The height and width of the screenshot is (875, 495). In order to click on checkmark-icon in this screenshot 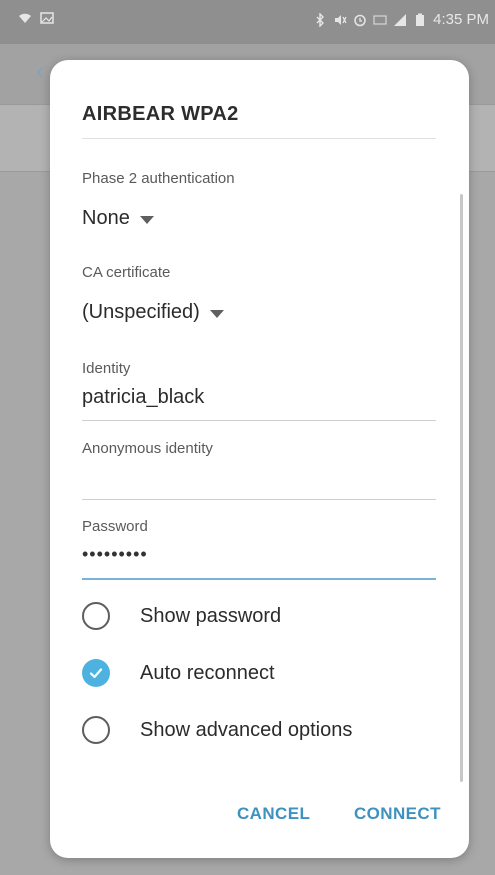, I will do `click(96, 673)`.